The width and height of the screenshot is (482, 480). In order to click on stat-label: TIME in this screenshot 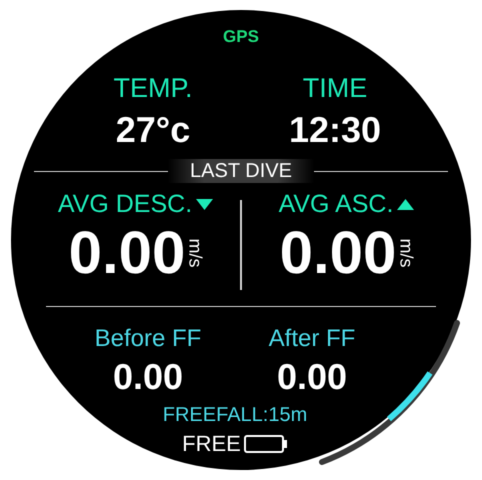, I will do `click(335, 88)`.